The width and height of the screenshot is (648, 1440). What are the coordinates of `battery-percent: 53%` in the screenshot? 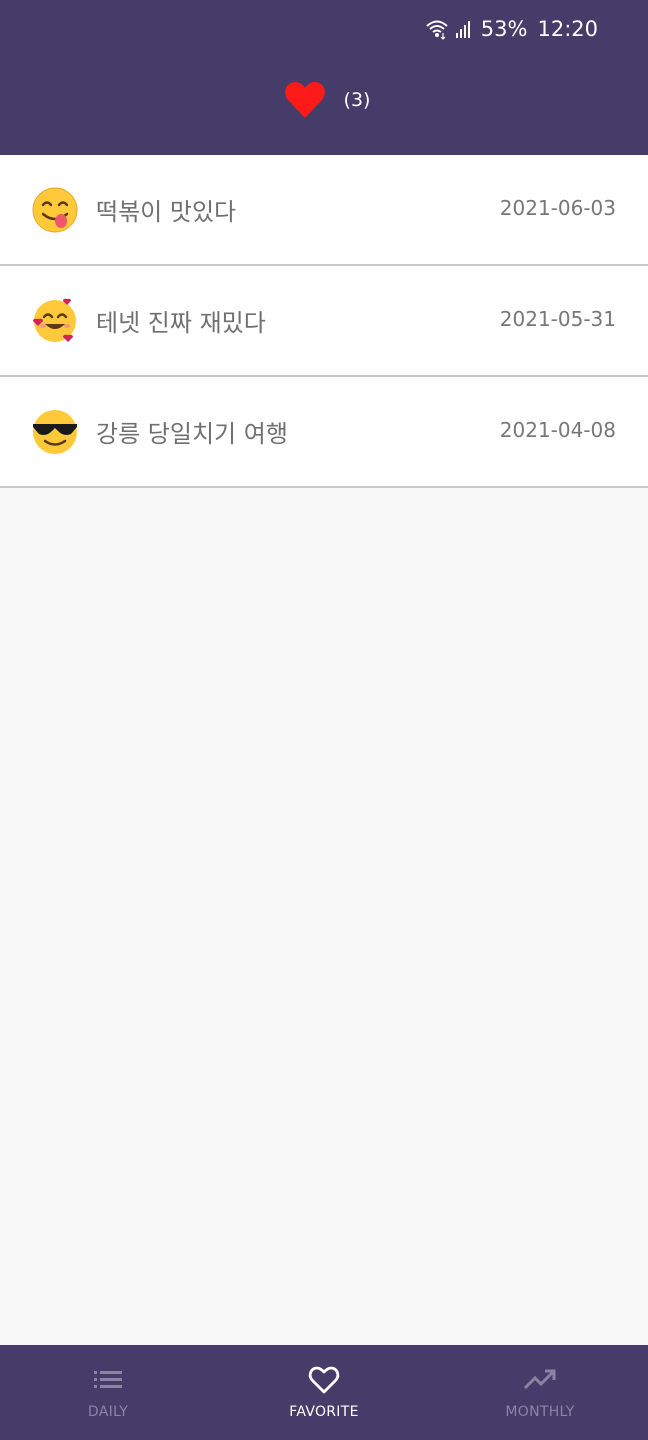 It's located at (504, 29).